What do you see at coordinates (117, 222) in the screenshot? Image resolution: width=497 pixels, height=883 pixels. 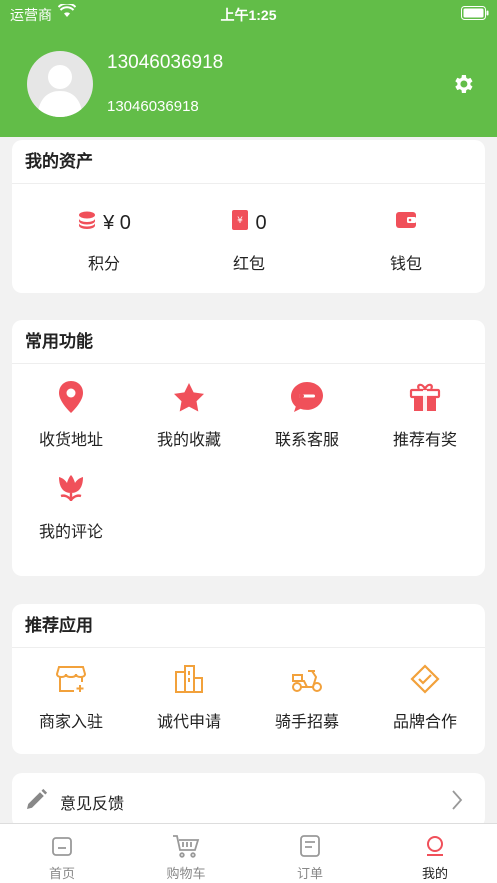 I see `points-value: ¥ 0` at bounding box center [117, 222].